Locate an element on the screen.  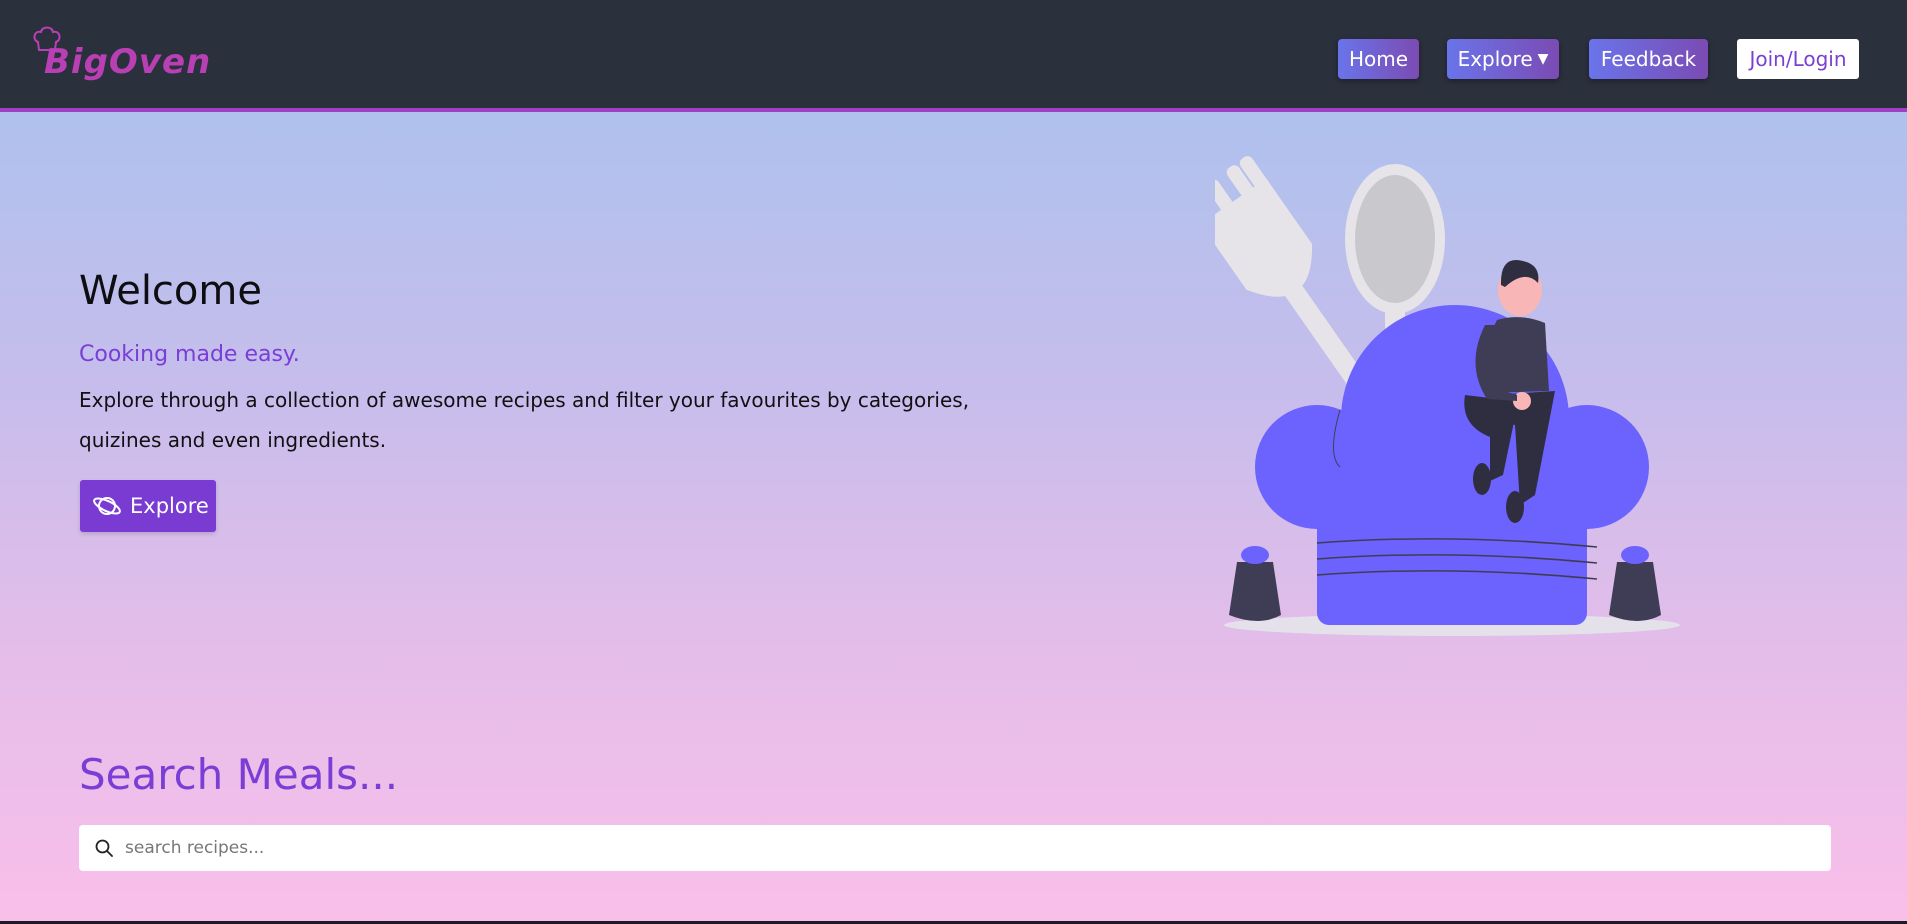
nav-home-button: Home is located at coordinates (1378, 59).